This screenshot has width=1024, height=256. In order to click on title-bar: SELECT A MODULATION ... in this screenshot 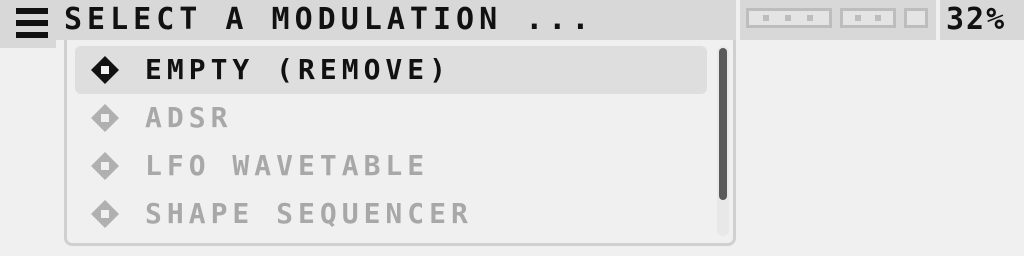, I will do `click(396, 20)`.